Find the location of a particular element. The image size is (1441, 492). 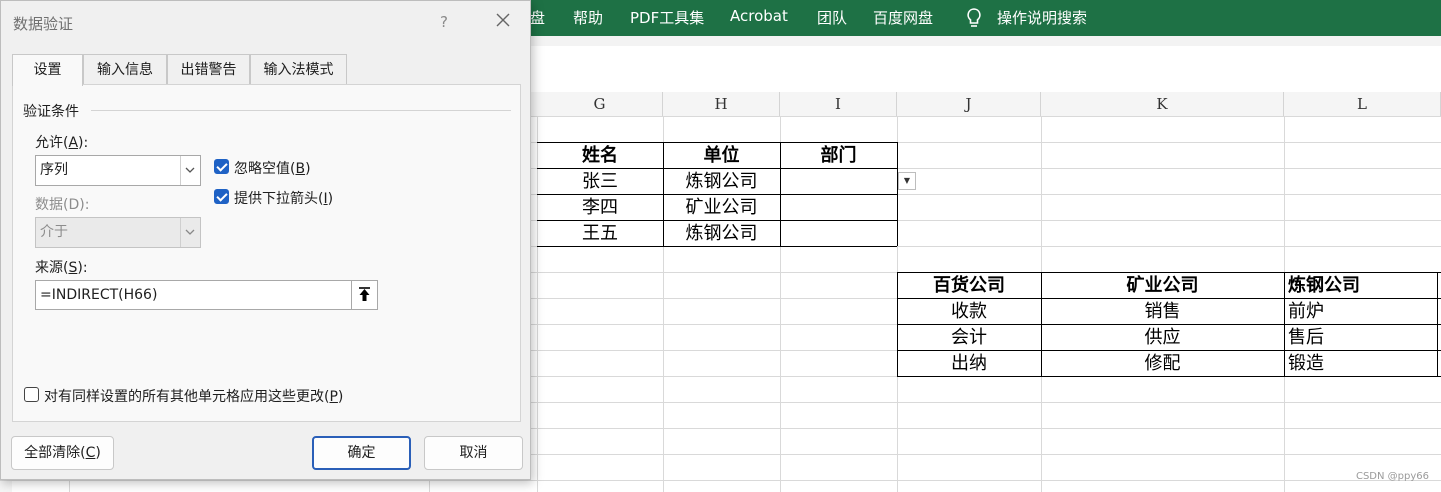

column-header-h: H is located at coordinates (721, 104).